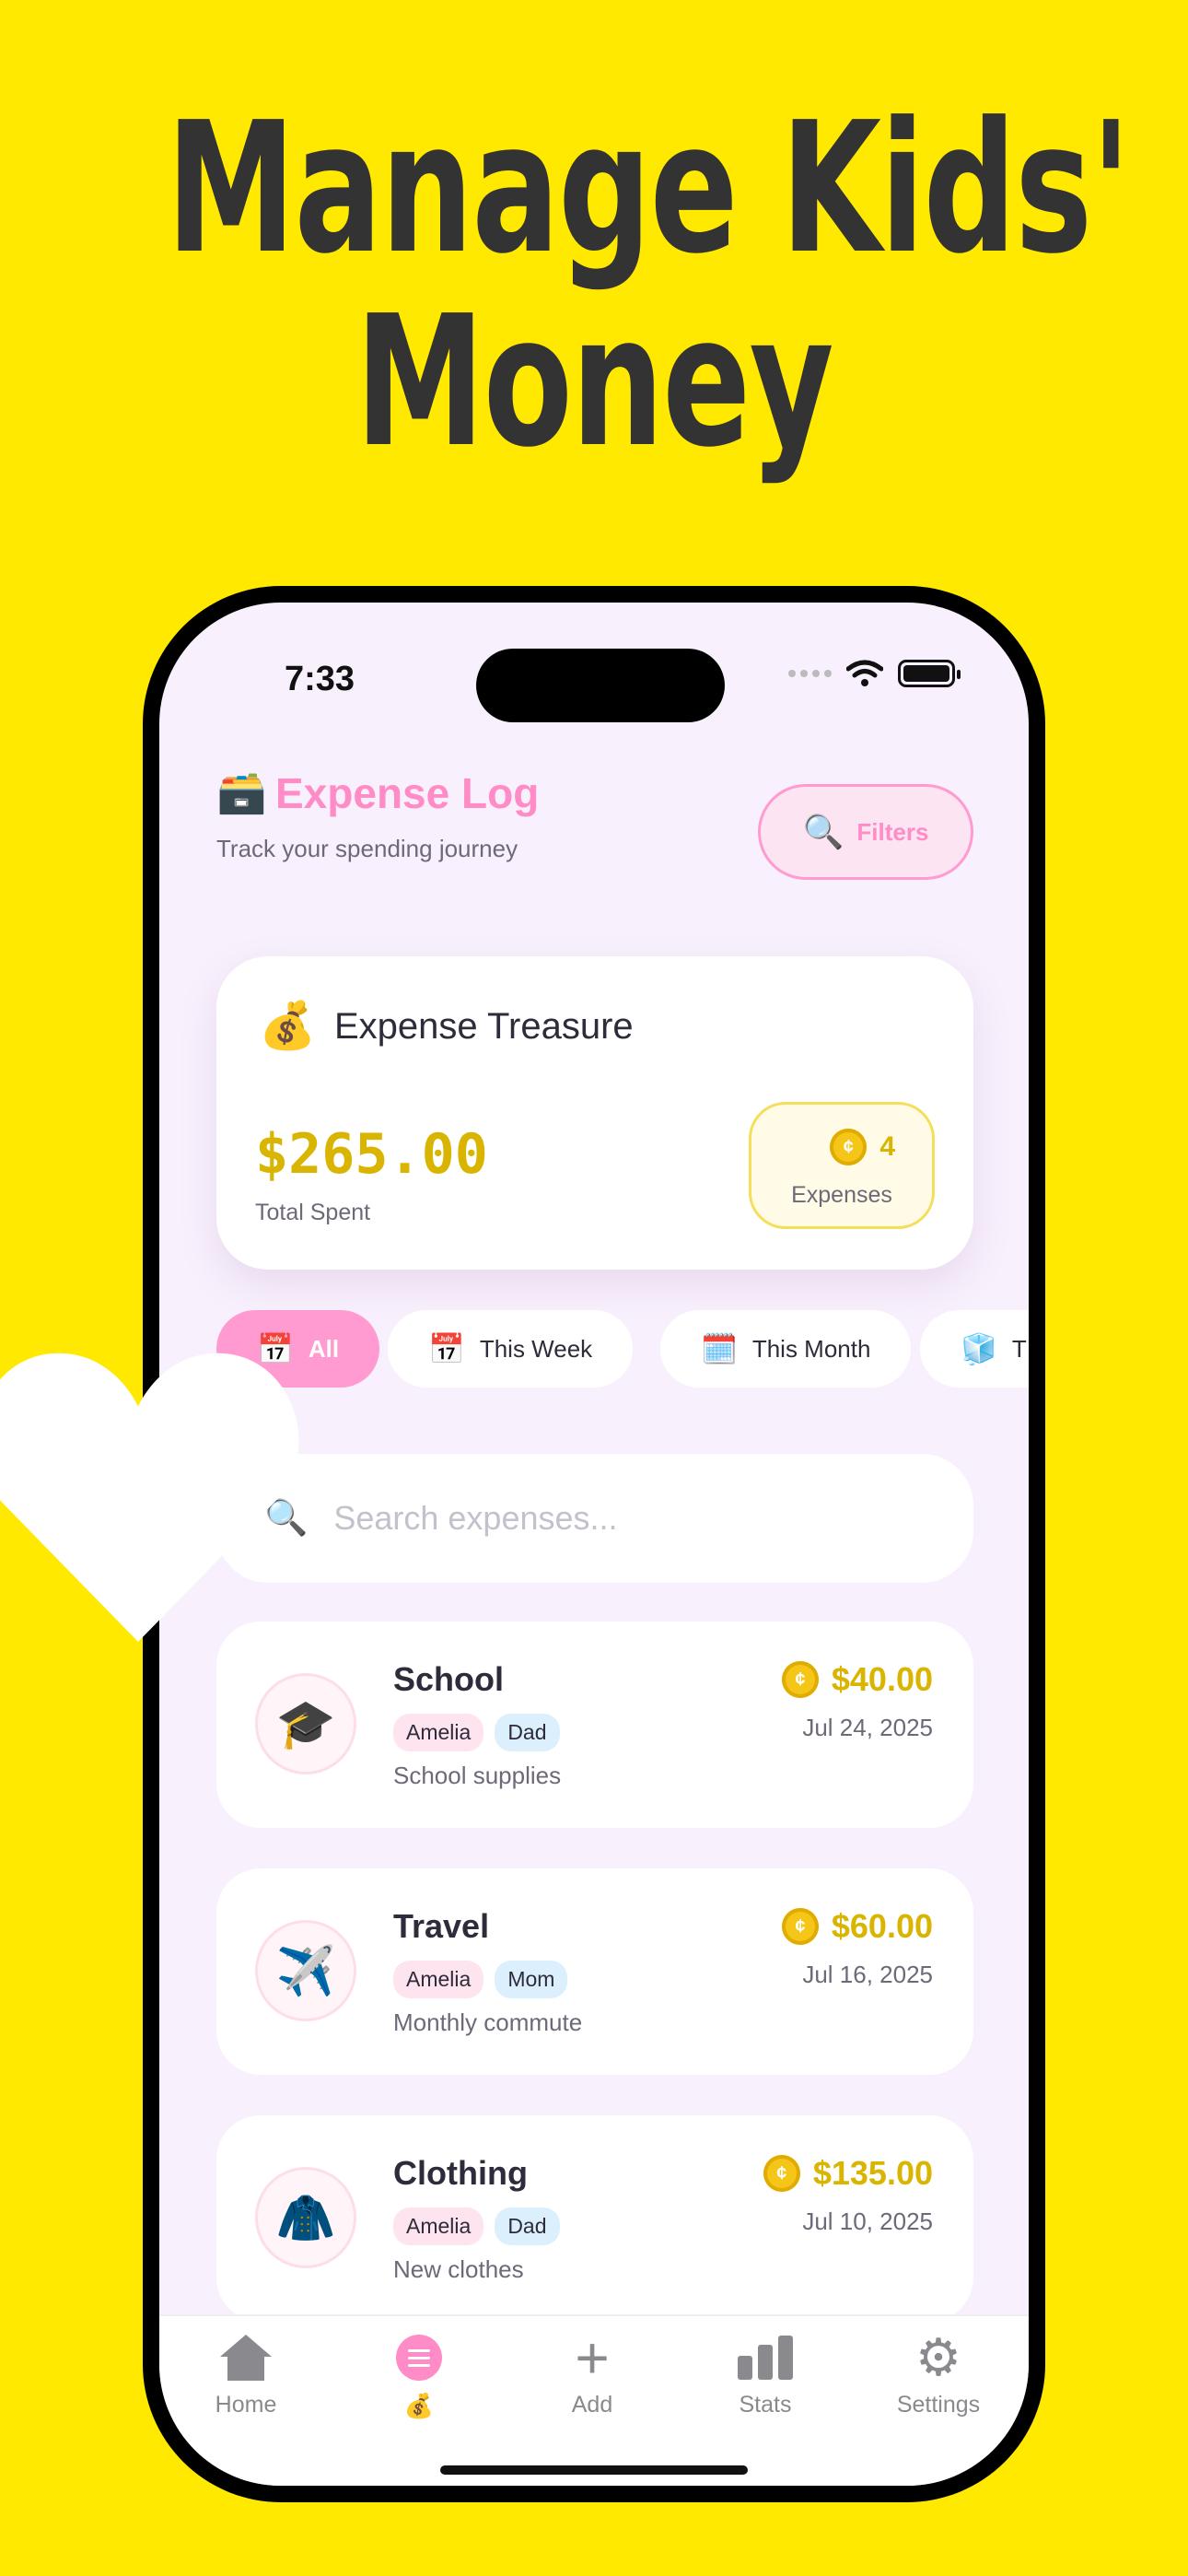 The width and height of the screenshot is (1188, 2576). What do you see at coordinates (367, 848) in the screenshot?
I see `page-subtitle: Track your spending journey` at bounding box center [367, 848].